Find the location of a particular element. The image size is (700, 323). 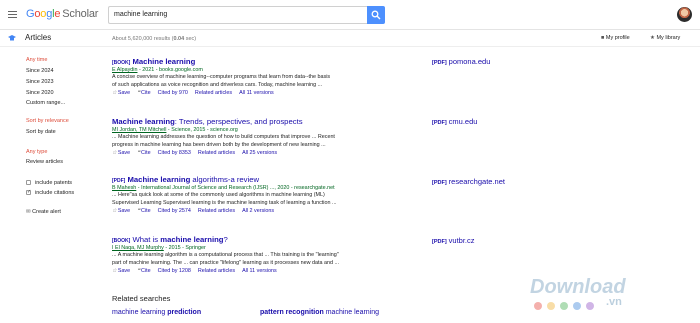

sort-by-date: Sort by date is located at coordinates (41, 132).